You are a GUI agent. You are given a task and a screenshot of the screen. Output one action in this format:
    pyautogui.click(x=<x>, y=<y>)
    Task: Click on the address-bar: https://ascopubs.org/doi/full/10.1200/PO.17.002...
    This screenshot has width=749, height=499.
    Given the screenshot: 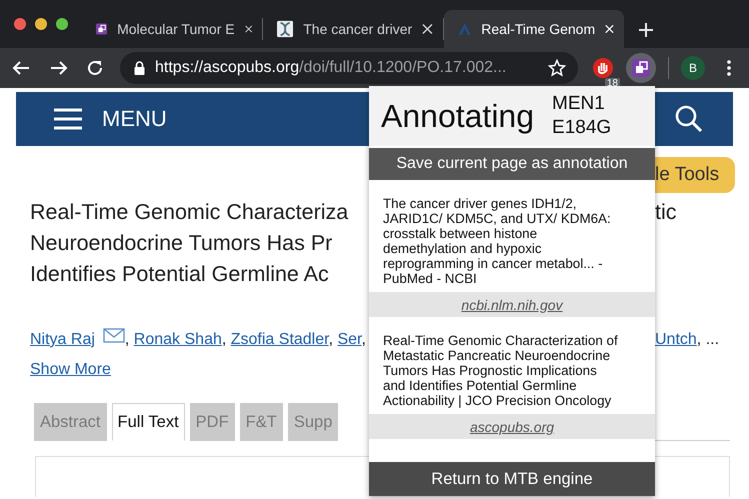 What is the action you would take?
    pyautogui.click(x=349, y=68)
    